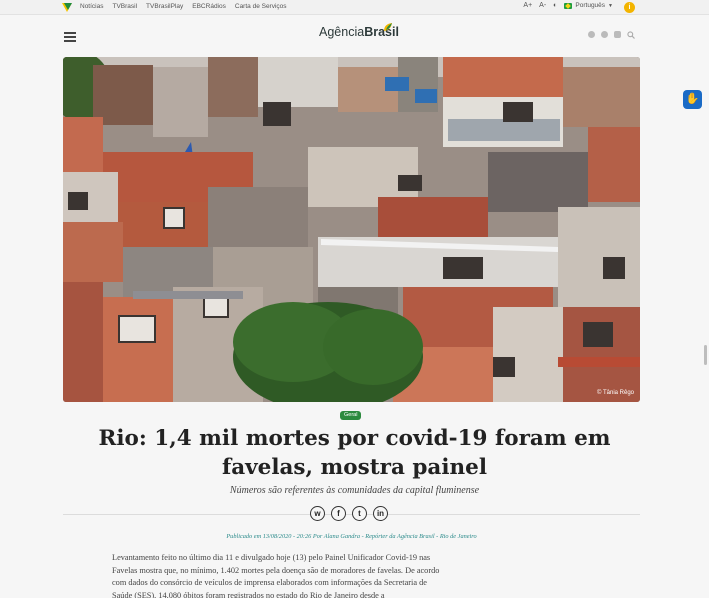  What do you see at coordinates (359, 513) in the screenshot?
I see `twitter-share-icon: t` at bounding box center [359, 513].